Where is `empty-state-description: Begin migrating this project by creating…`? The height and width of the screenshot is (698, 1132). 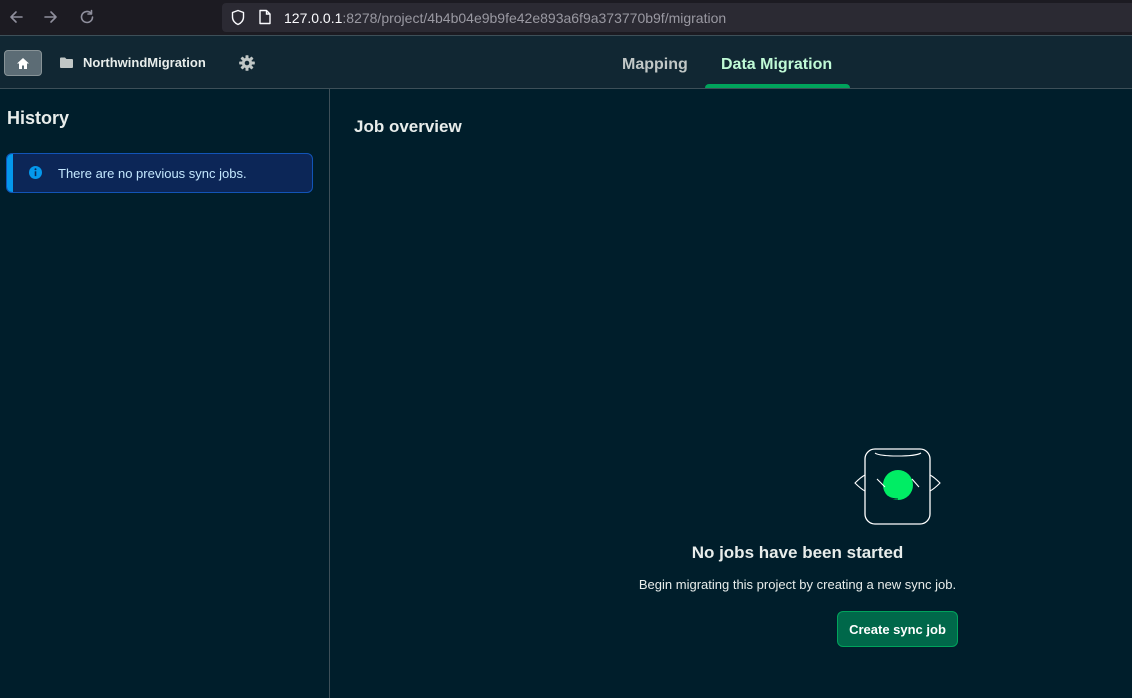 empty-state-description: Begin migrating this project by creating… is located at coordinates (797, 584).